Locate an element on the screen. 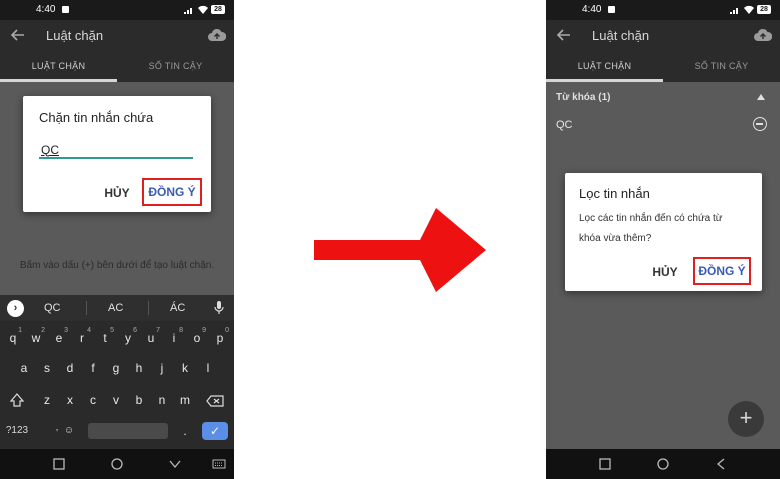 This screenshot has width=780, height=479. key-r: r4 is located at coordinates (82, 338).